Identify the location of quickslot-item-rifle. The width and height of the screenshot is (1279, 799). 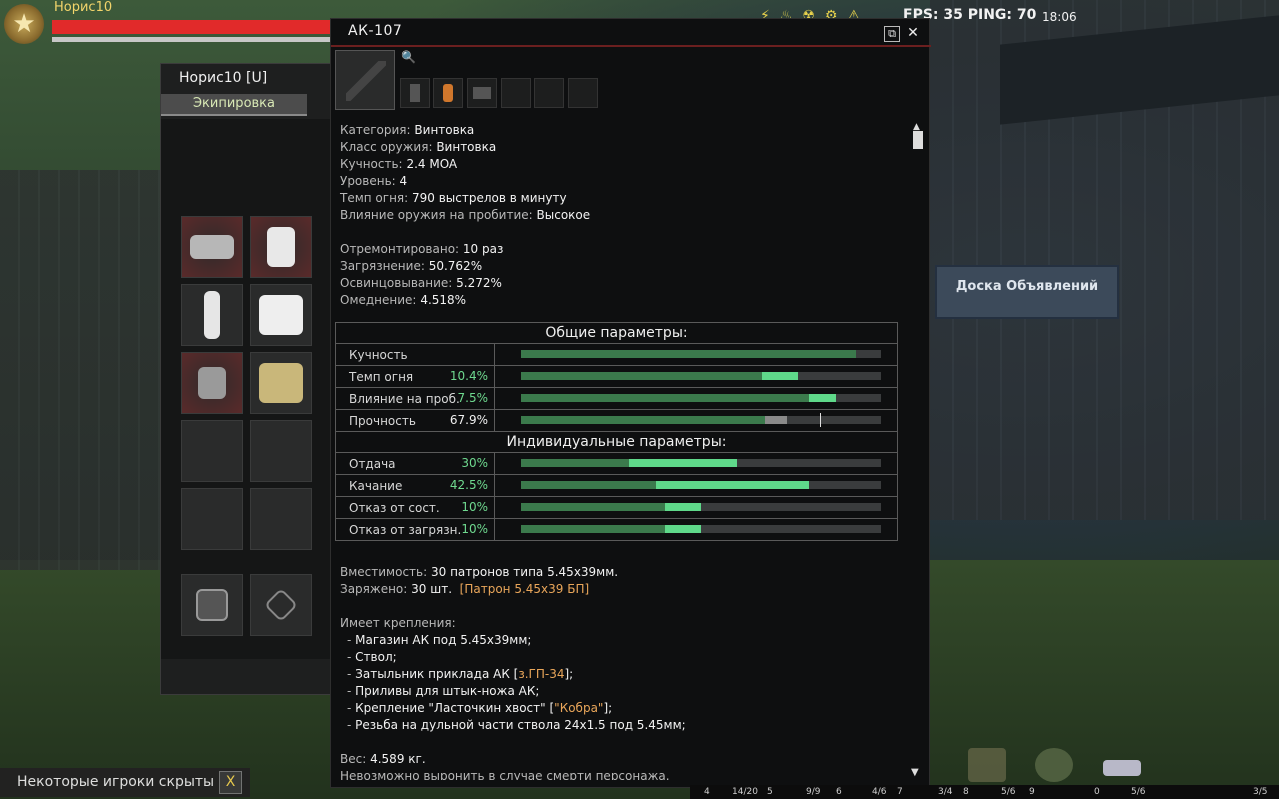
(987, 765).